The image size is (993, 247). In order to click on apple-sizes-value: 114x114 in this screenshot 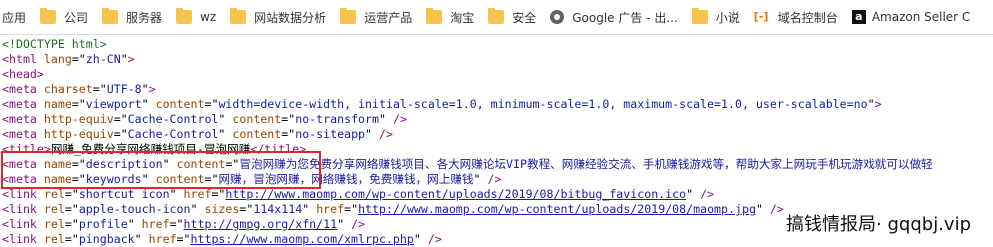, I will do `click(278, 209)`.